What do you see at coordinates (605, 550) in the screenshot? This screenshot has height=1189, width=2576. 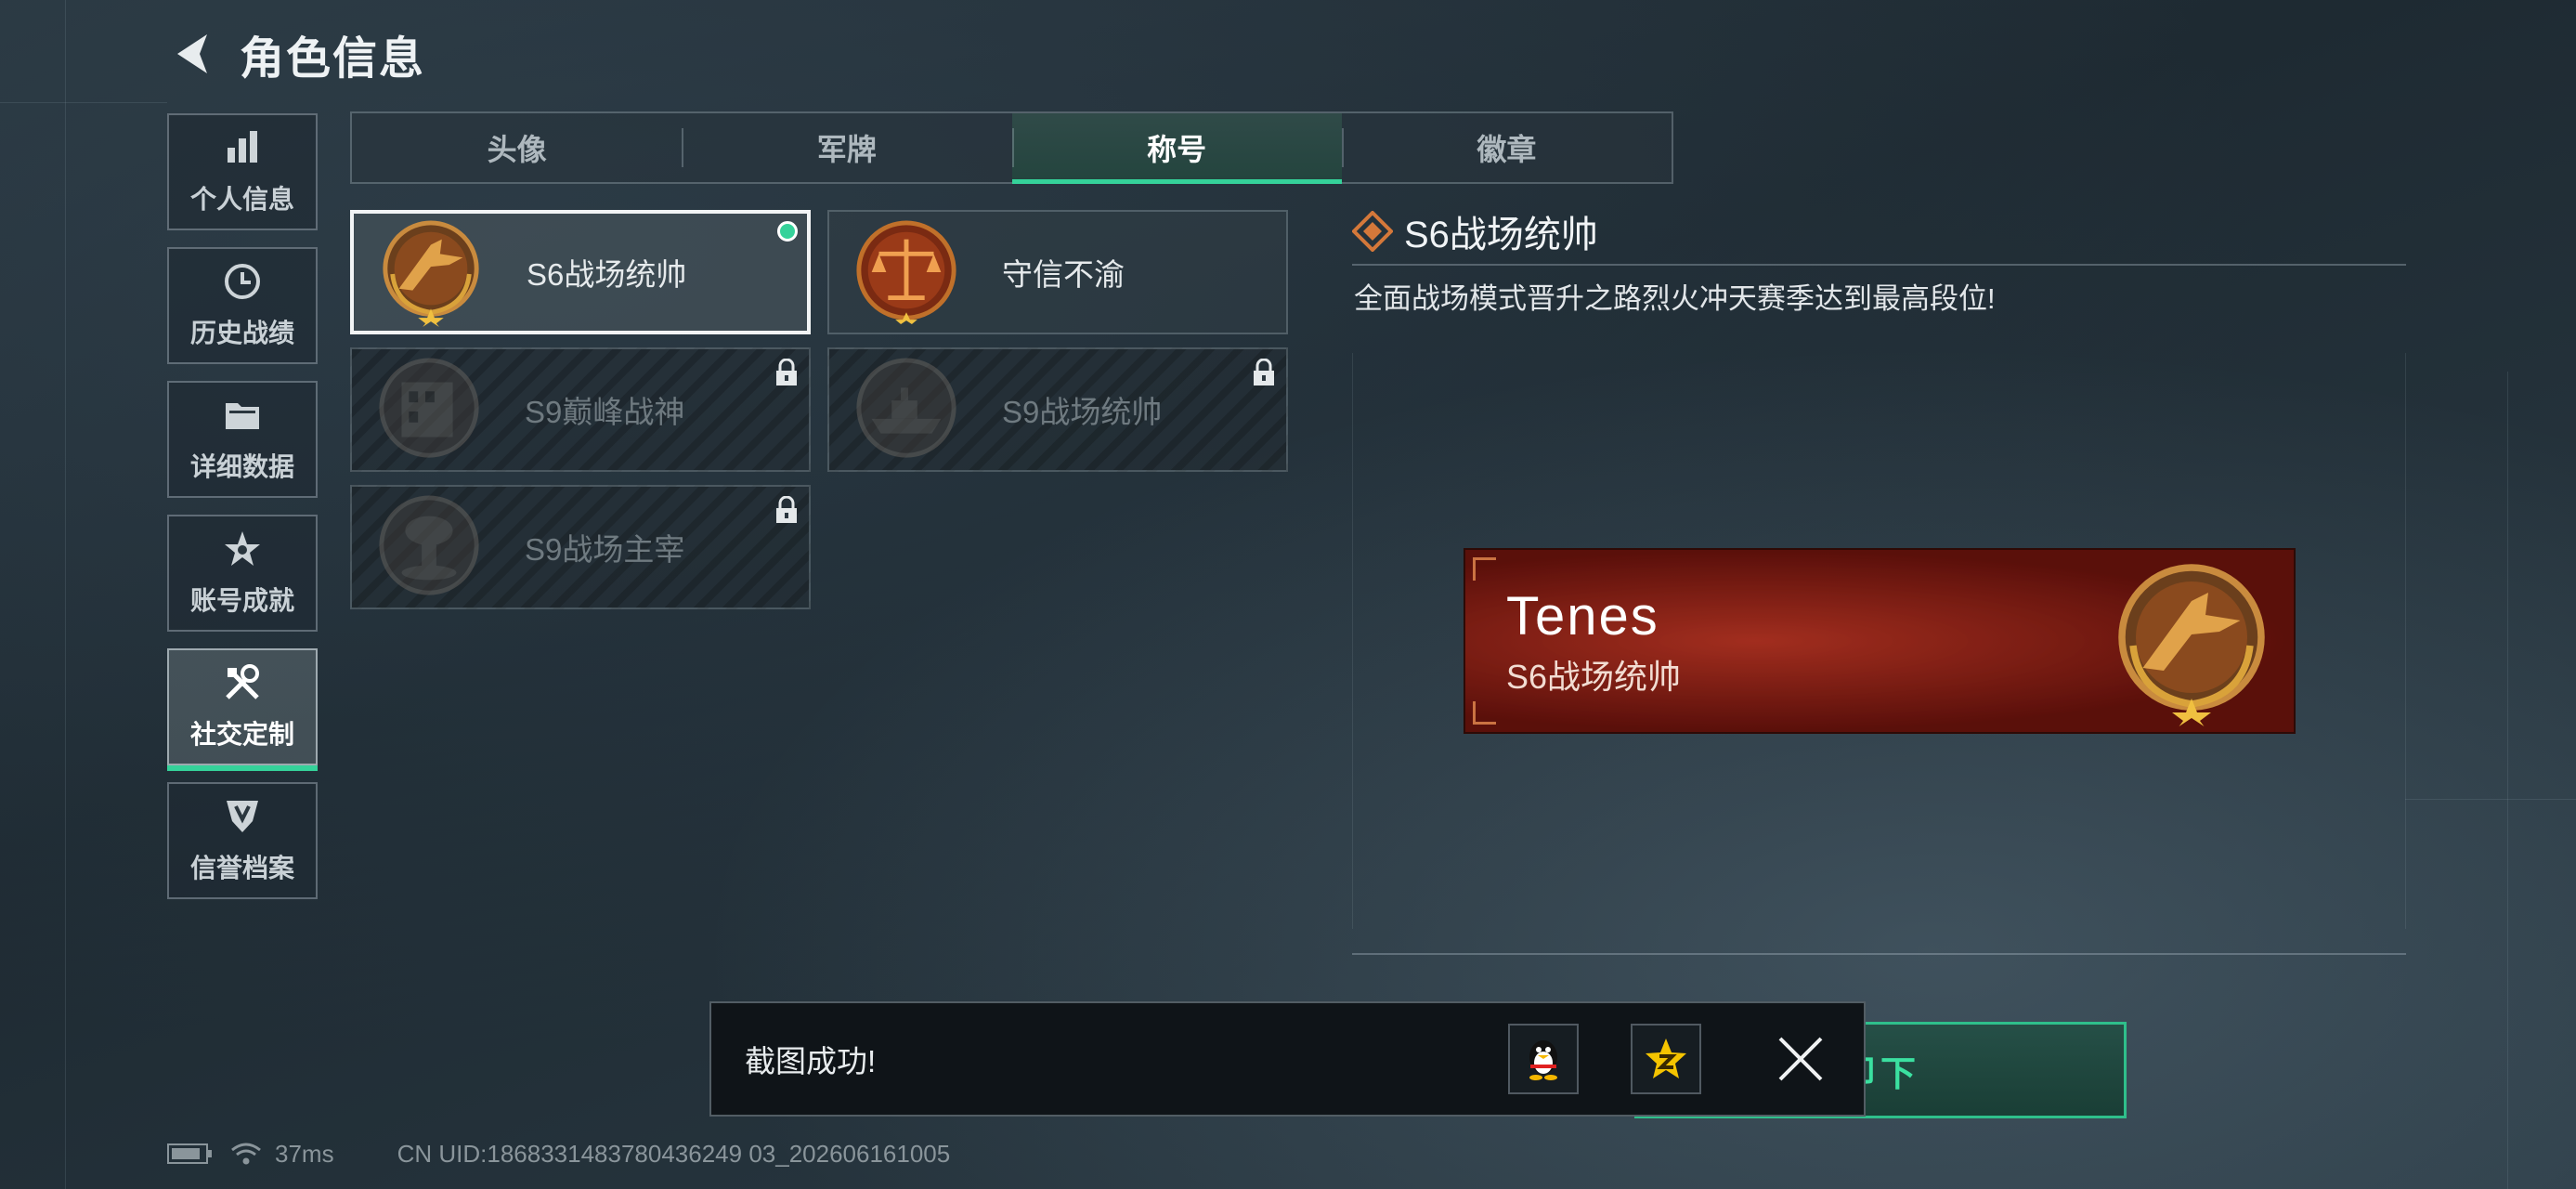 I see `title-label: S9战场主宰` at bounding box center [605, 550].